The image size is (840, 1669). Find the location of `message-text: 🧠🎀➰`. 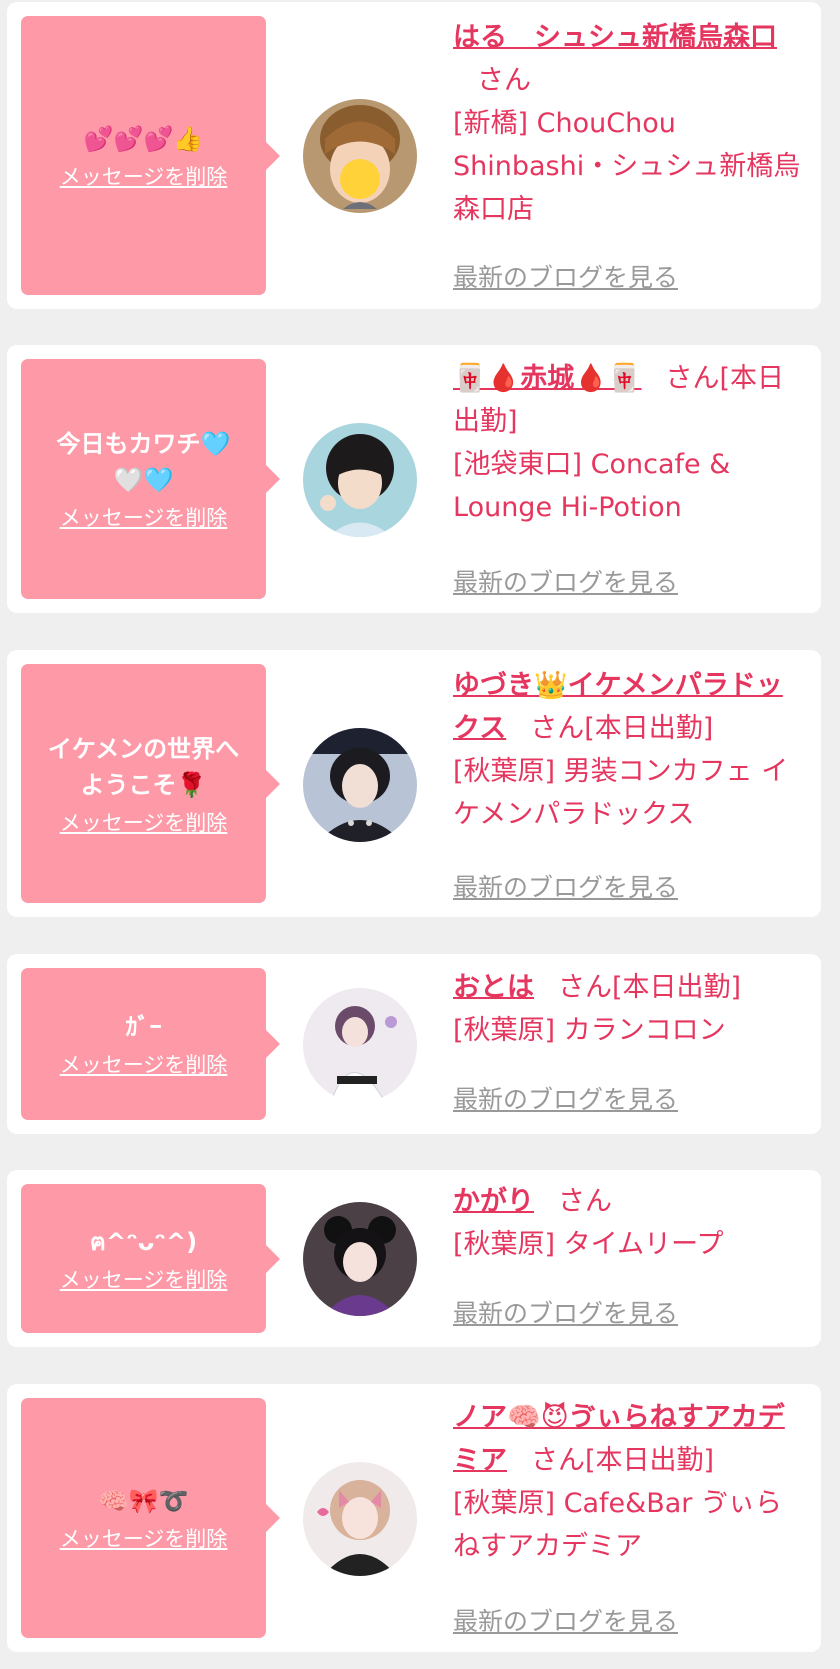

message-text: 🧠🎀➰ is located at coordinates (143, 1501).